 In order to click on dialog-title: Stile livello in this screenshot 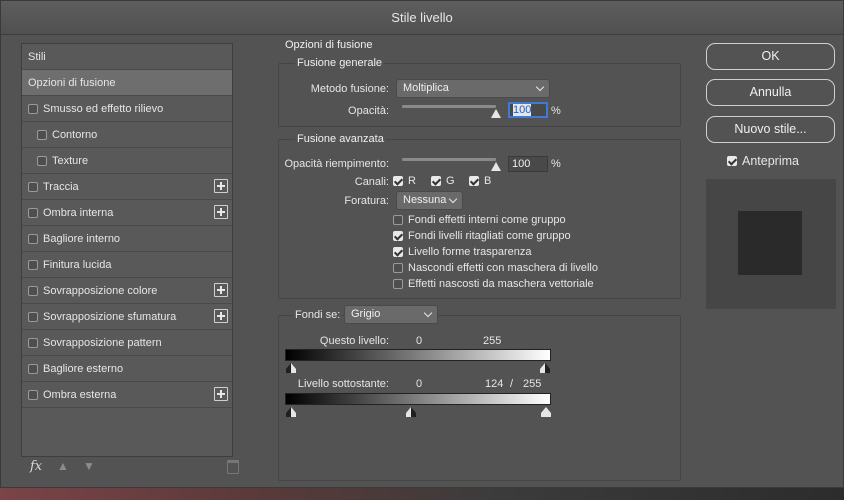, I will do `click(422, 18)`.